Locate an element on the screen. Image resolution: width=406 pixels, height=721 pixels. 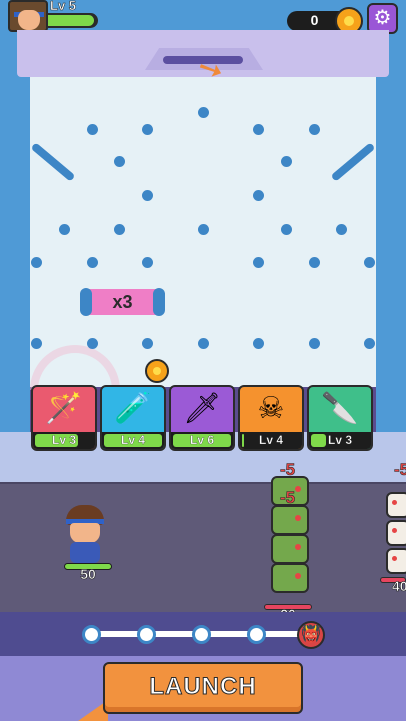
boss-demon-icon: 👹 is located at coordinates (311, 635).